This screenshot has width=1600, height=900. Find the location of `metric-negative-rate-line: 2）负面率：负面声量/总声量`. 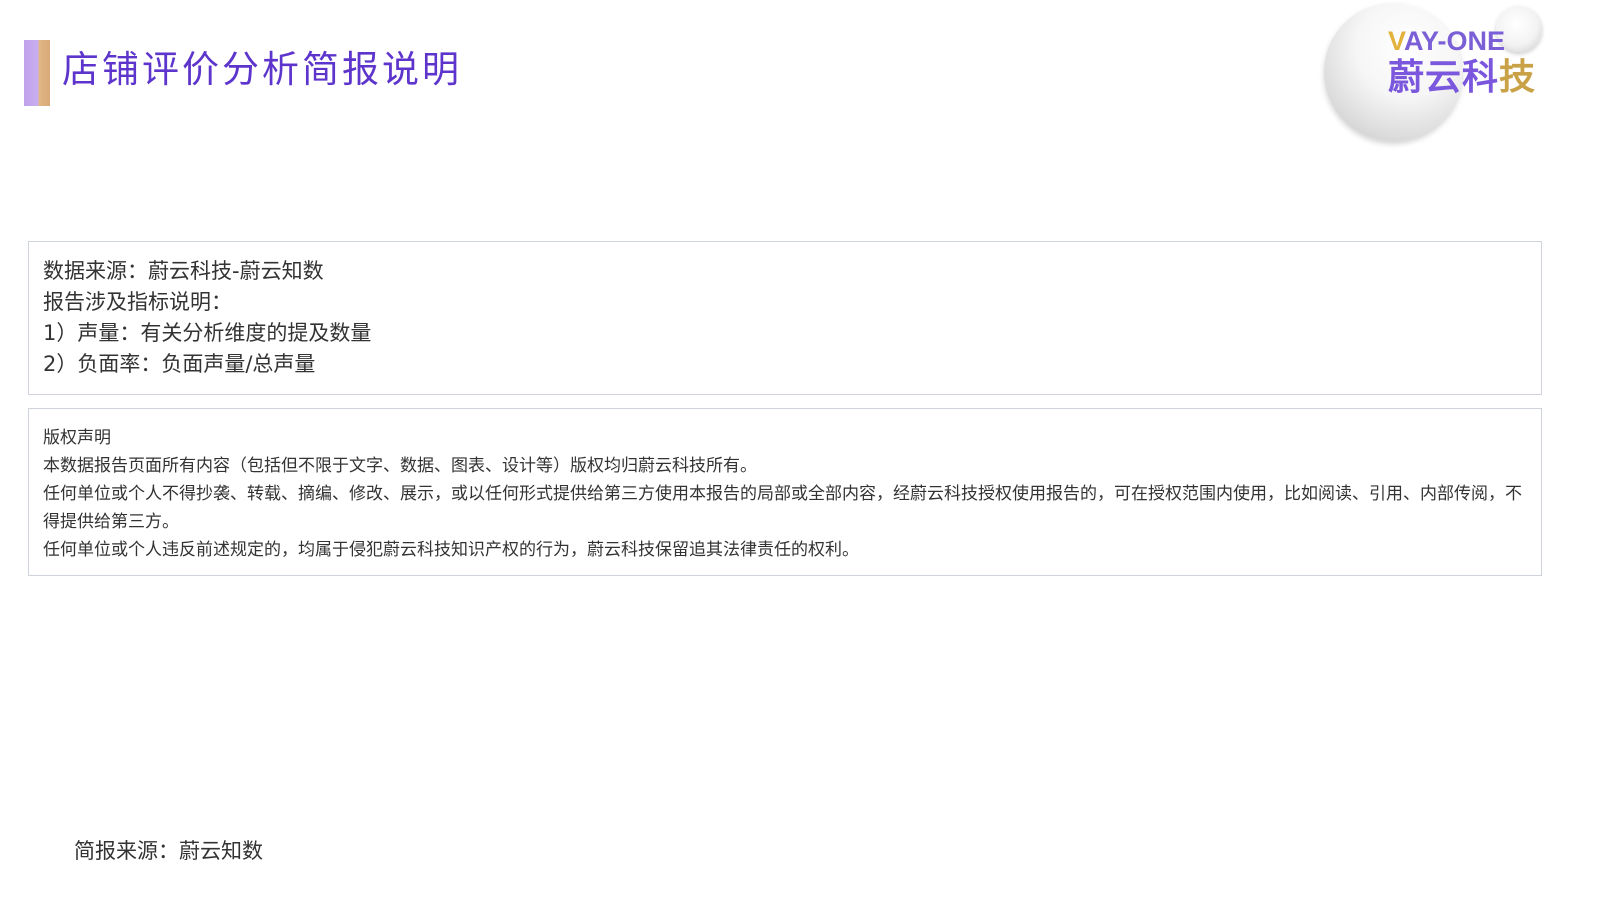

metric-negative-rate-line: 2）负面率：负面声量/总声量 is located at coordinates (179, 364).